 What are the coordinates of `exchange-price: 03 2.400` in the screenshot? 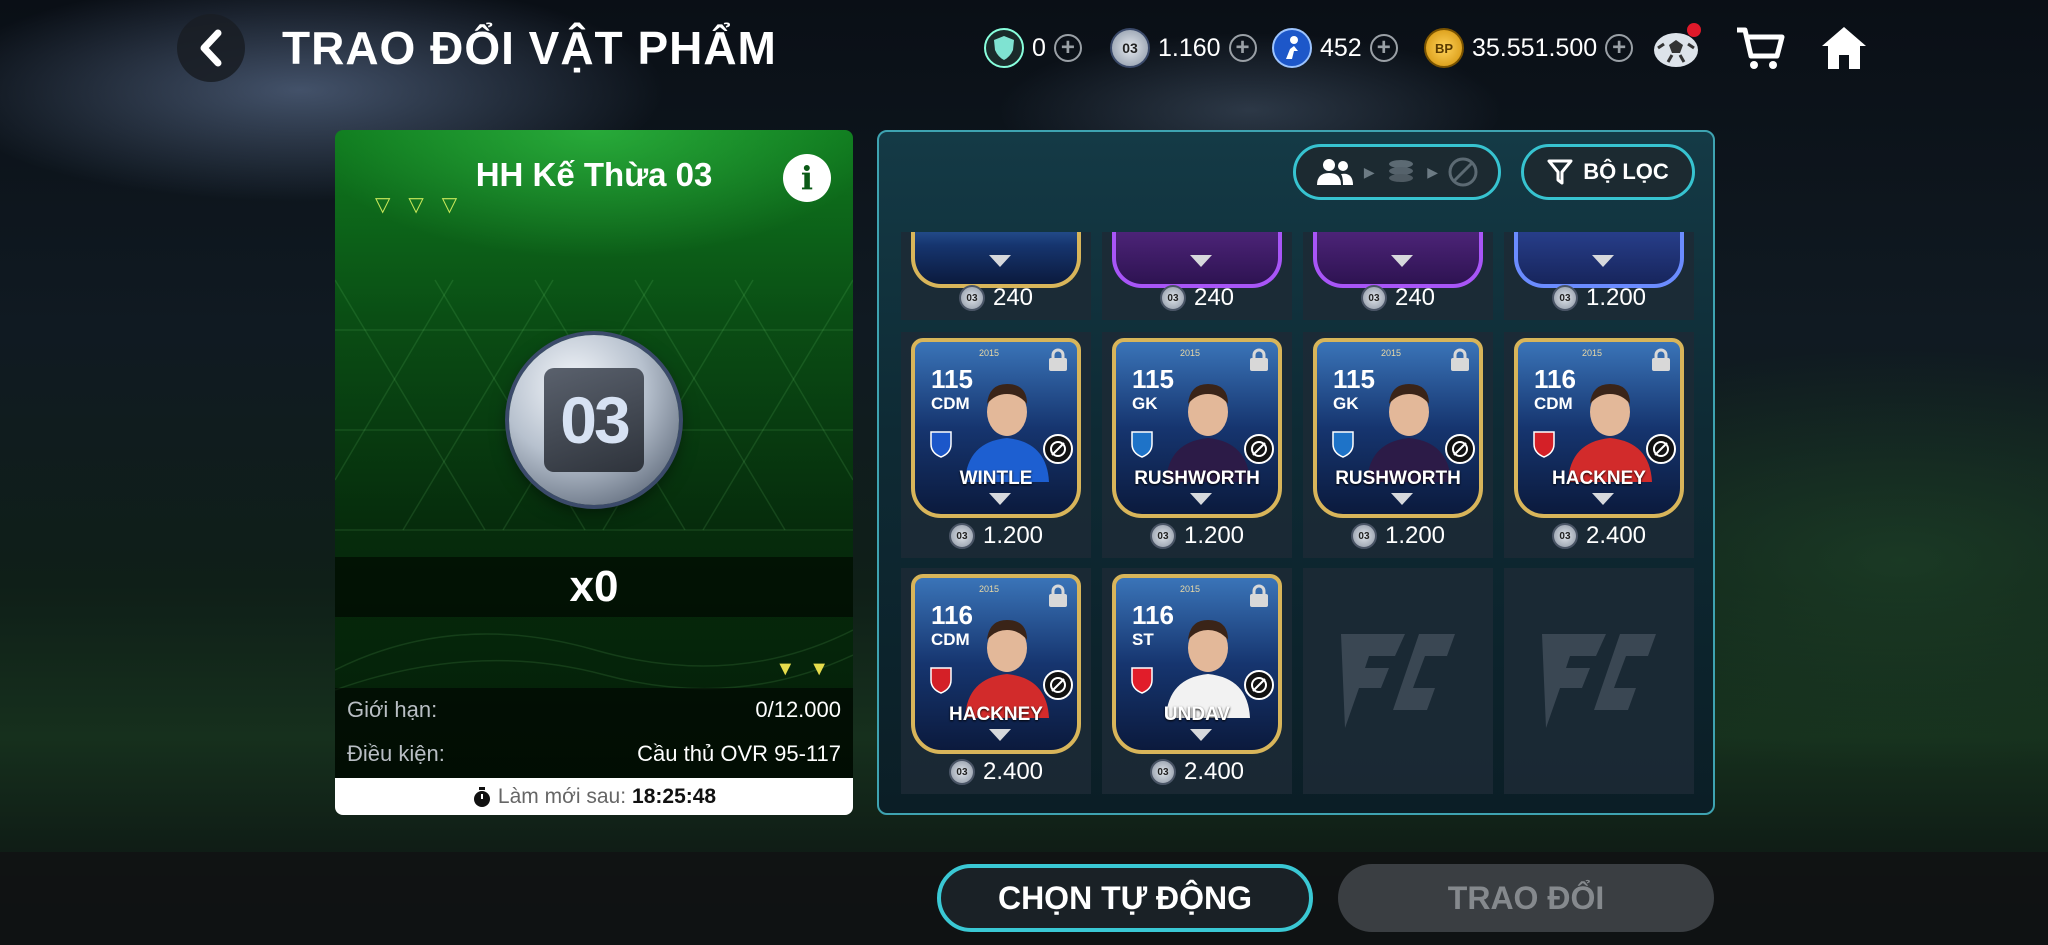 It's located at (1197, 772).